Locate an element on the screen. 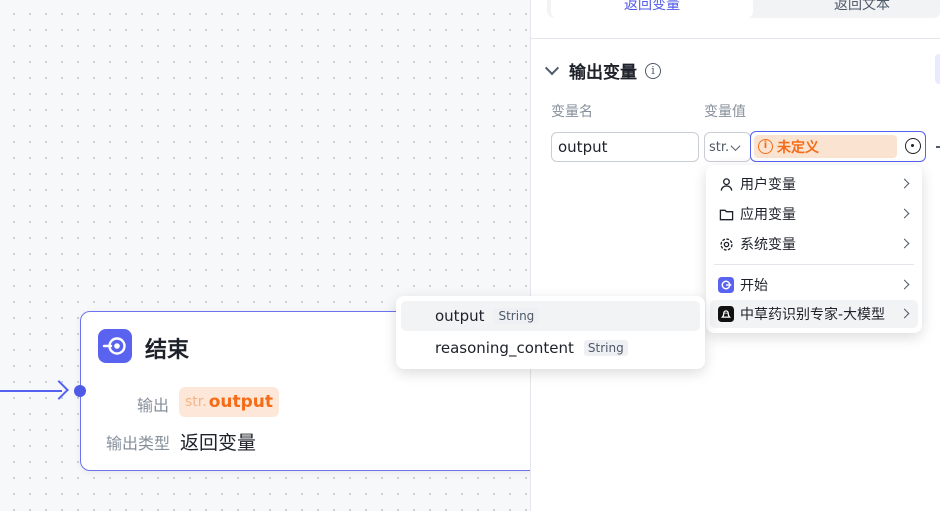 This screenshot has width=940, height=511. output-name: reasoning_content is located at coordinates (504, 348).